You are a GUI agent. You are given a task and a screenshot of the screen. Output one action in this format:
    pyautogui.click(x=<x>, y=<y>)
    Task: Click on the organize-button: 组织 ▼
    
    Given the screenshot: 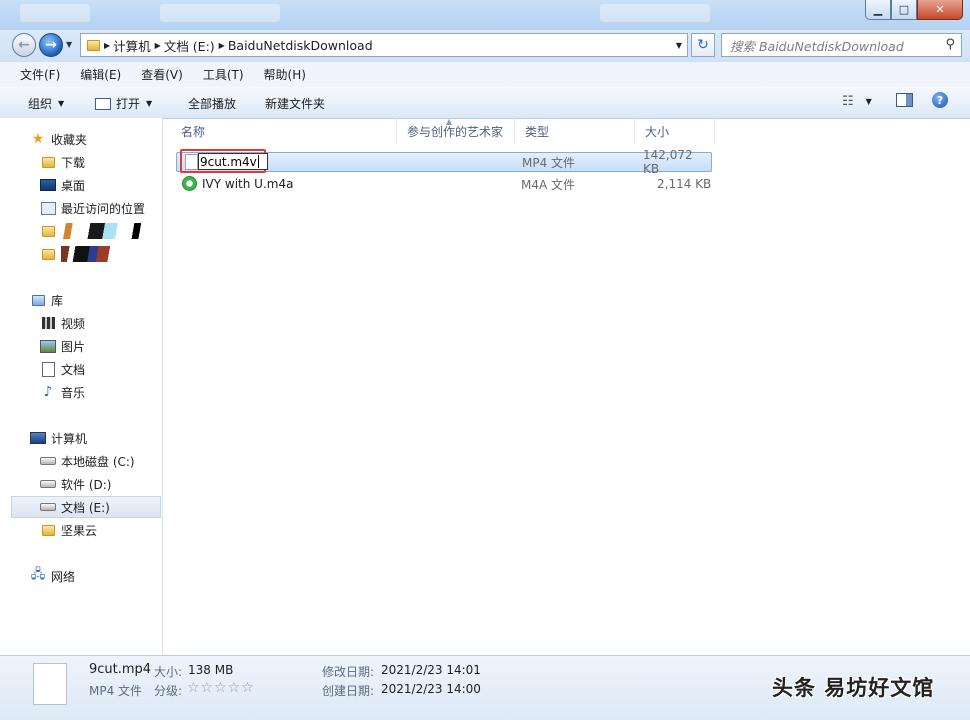 What is the action you would take?
    pyautogui.click(x=46, y=103)
    